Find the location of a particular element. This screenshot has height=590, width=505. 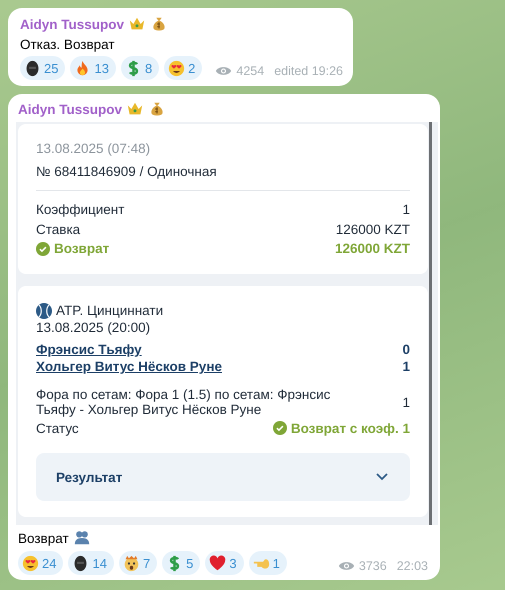

reaction-chip: 14 is located at coordinates (91, 563).